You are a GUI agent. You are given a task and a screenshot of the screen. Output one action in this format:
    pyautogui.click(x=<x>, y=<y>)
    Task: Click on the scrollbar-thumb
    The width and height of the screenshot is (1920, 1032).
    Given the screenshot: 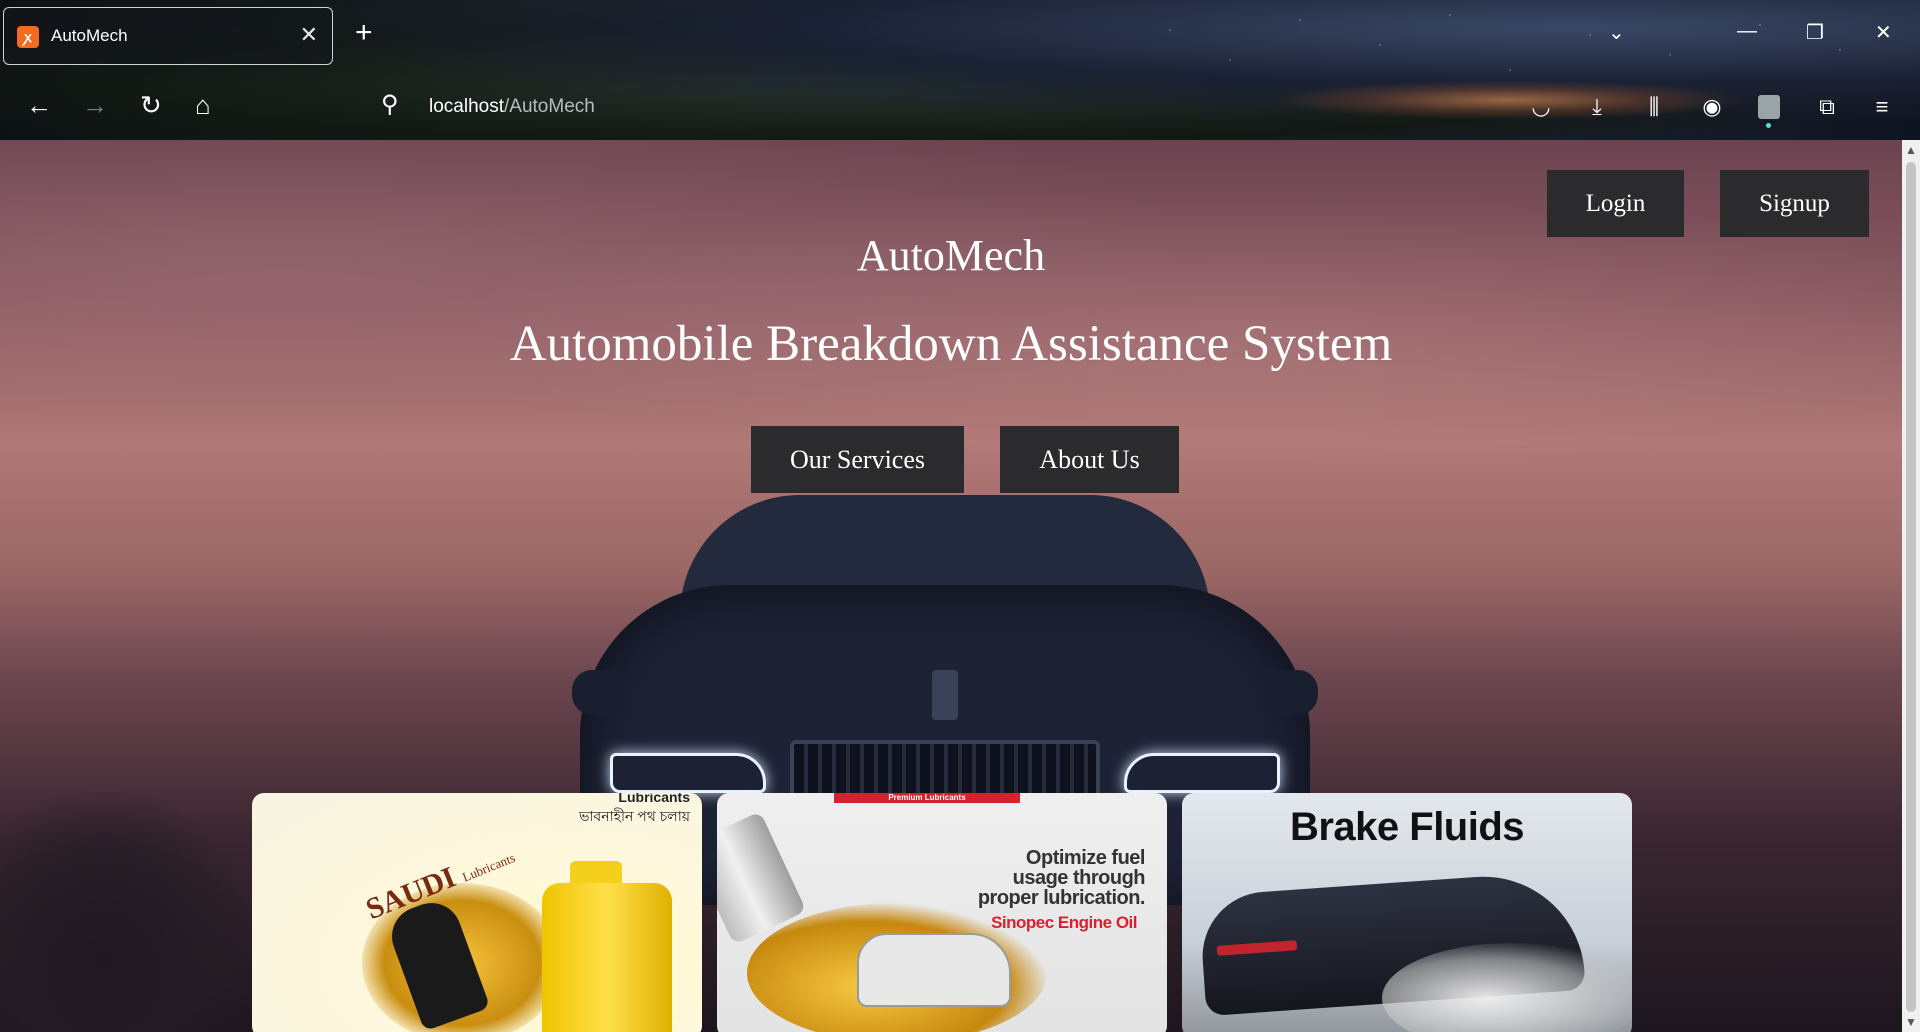 What is the action you would take?
    pyautogui.click(x=1911, y=587)
    